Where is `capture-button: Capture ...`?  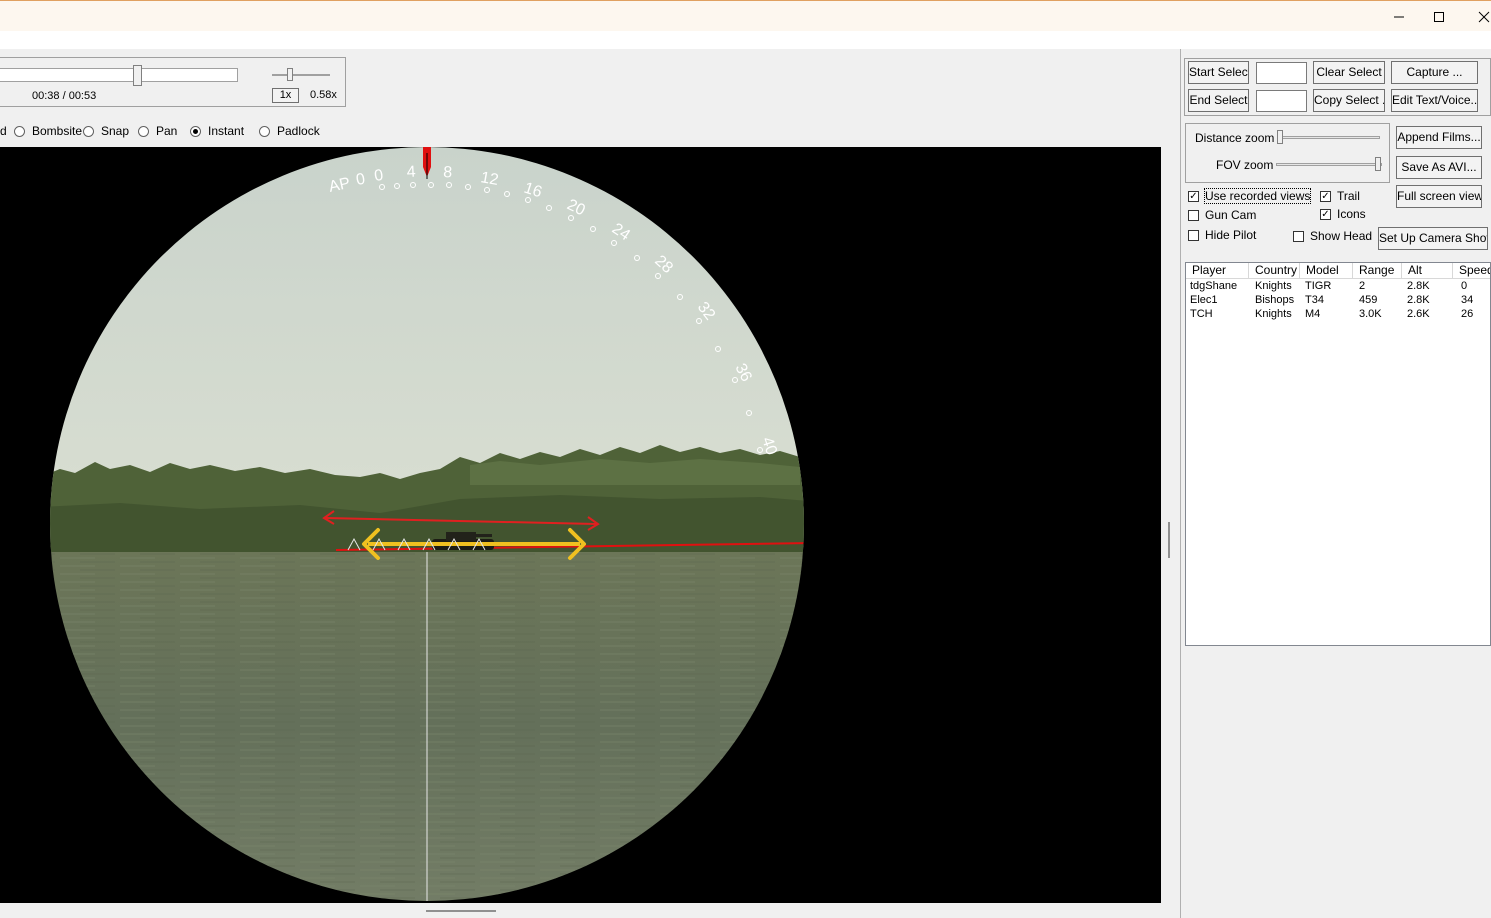
capture-button: Capture ... is located at coordinates (1434, 72).